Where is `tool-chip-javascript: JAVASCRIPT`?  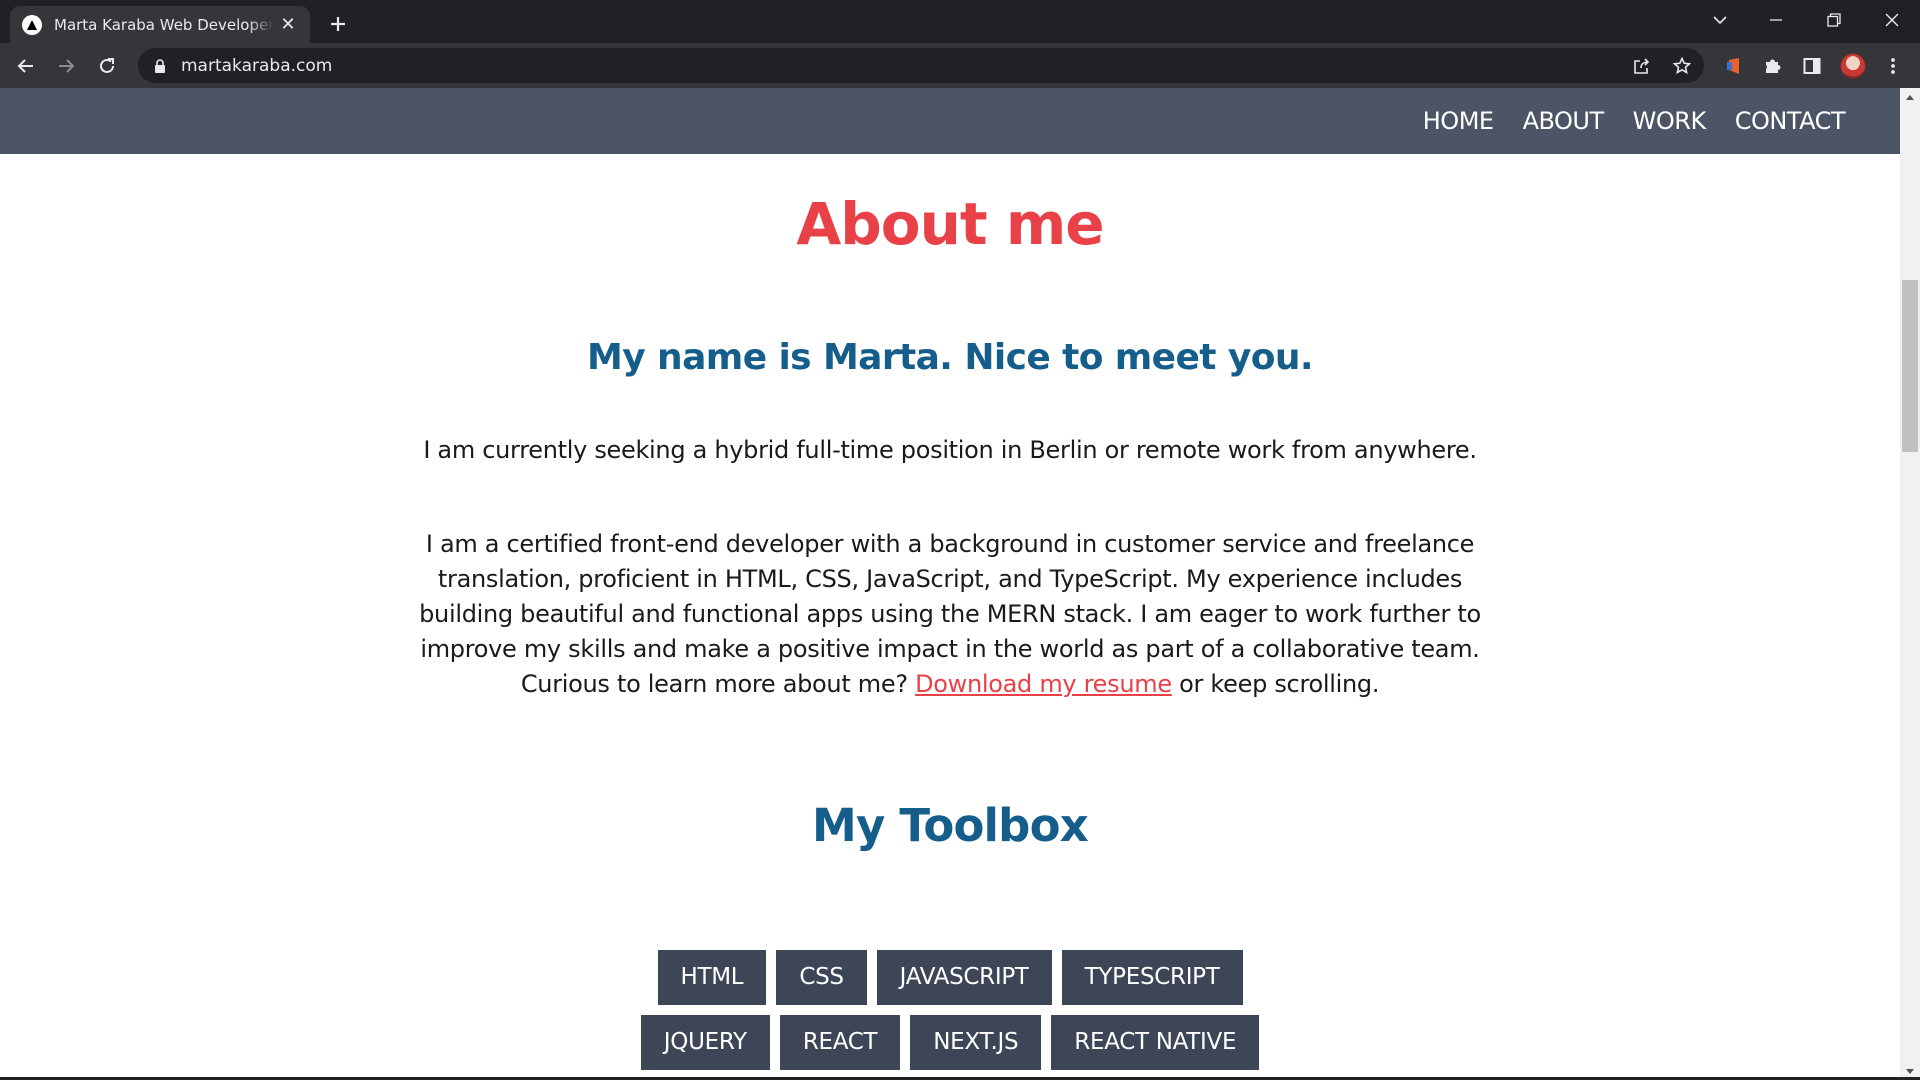 tool-chip-javascript: JAVASCRIPT is located at coordinates (964, 977).